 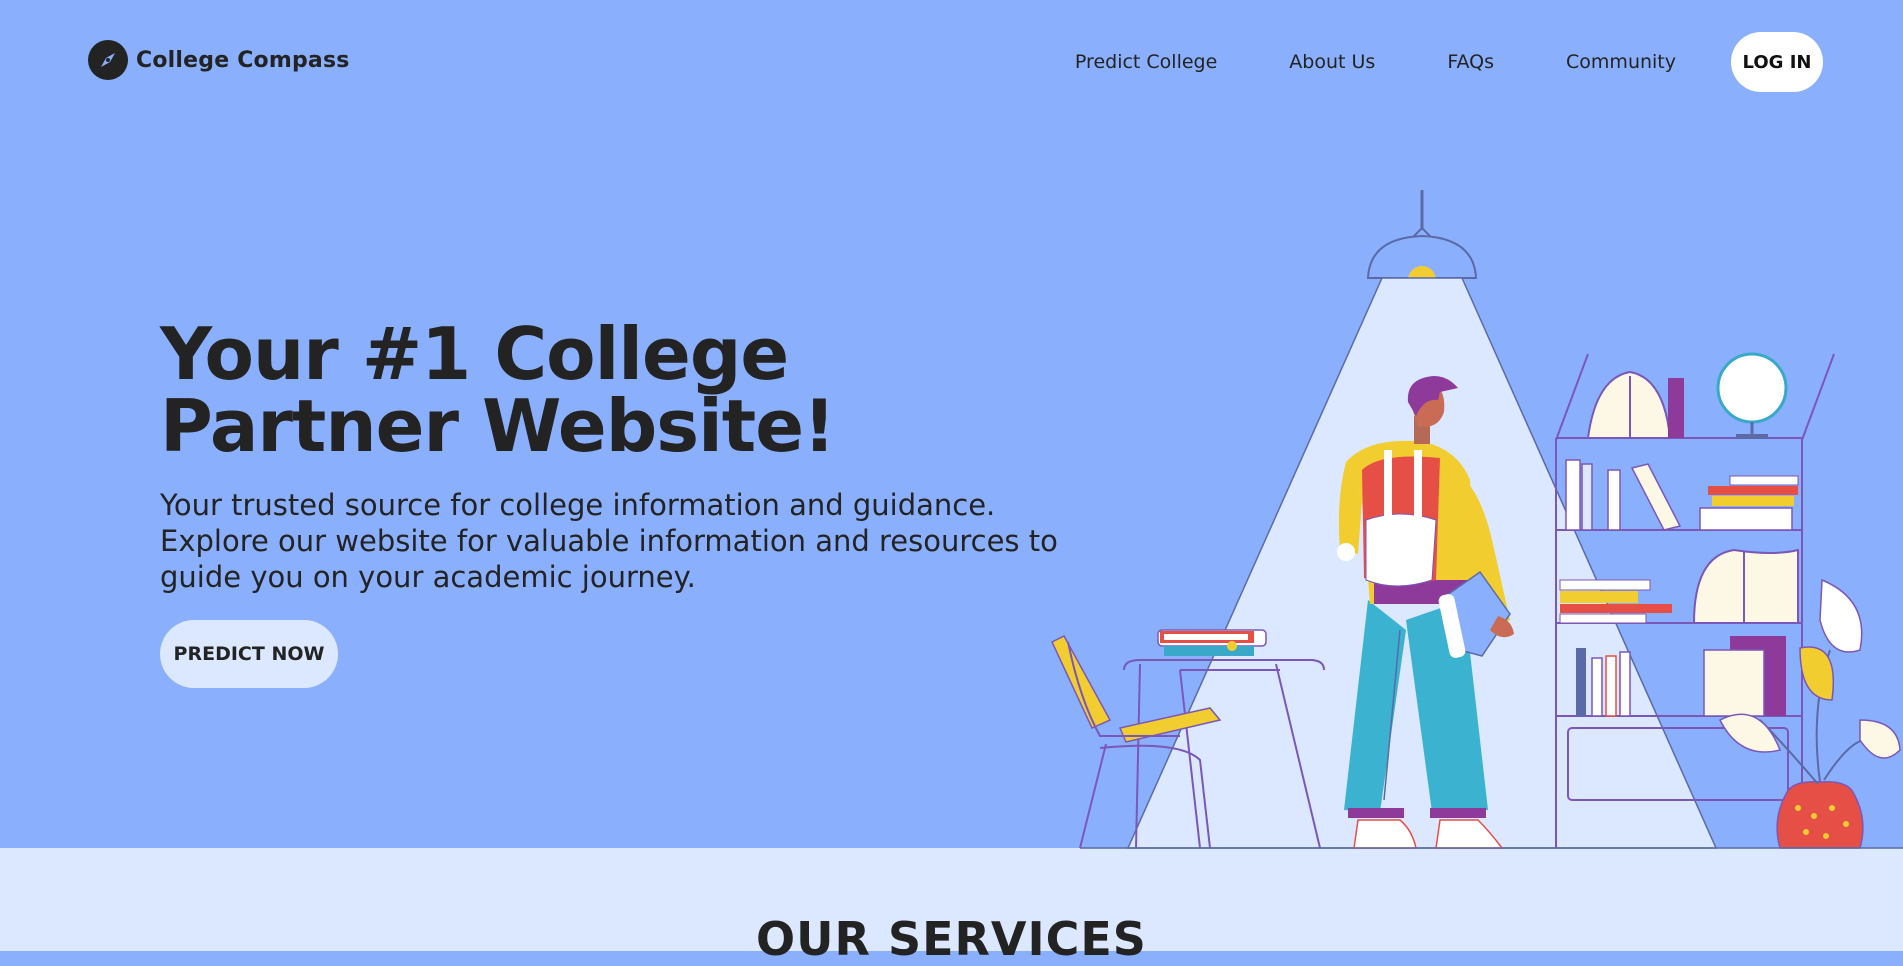 I want to click on brand-name: College Compass, so click(x=243, y=60).